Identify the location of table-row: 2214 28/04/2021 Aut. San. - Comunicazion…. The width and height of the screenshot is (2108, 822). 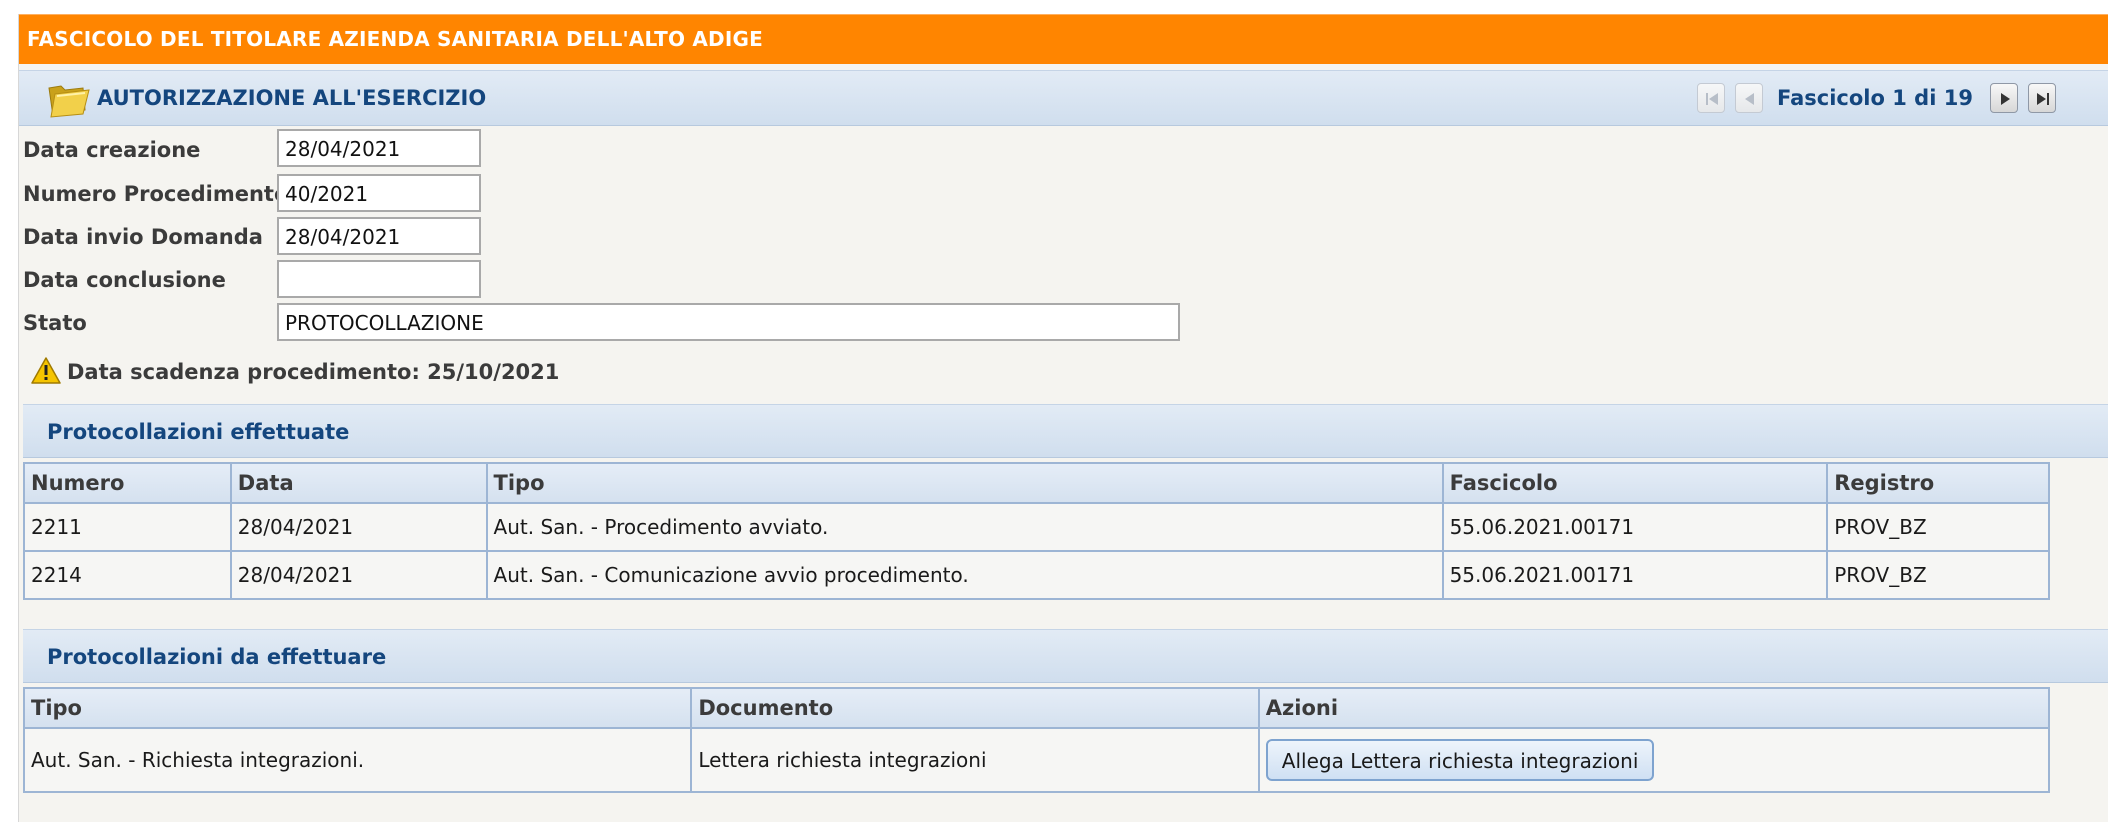
(1036, 575).